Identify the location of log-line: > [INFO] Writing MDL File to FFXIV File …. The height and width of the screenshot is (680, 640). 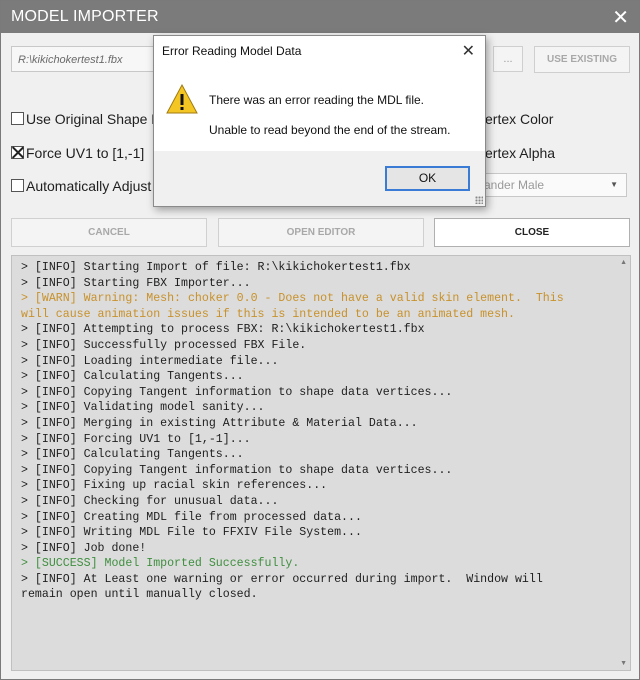
(191, 533).